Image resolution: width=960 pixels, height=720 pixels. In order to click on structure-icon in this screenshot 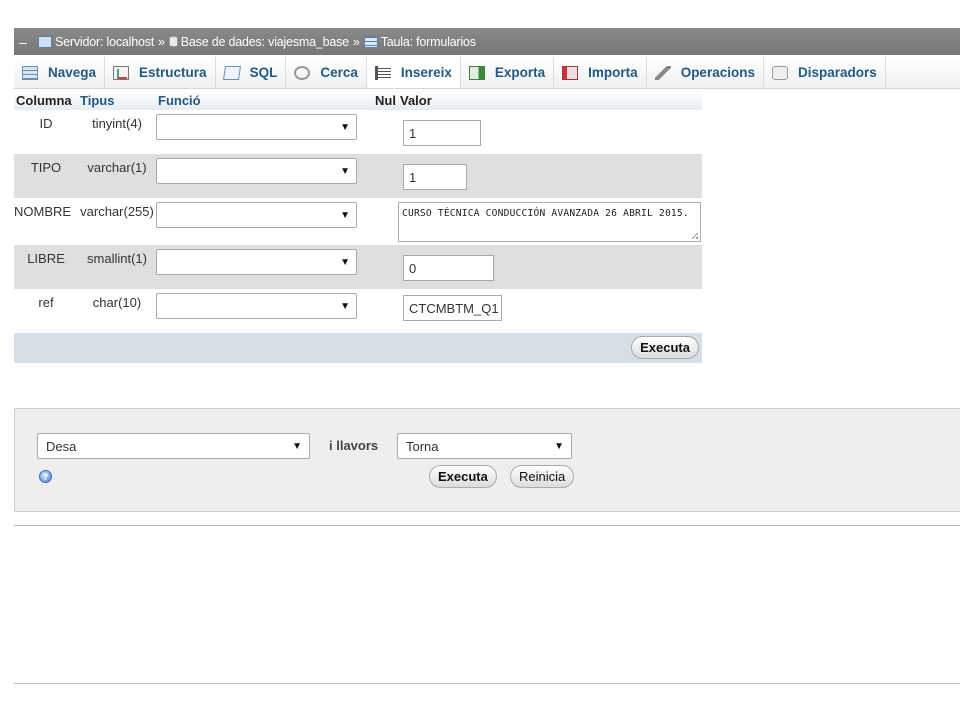, I will do `click(121, 72)`.